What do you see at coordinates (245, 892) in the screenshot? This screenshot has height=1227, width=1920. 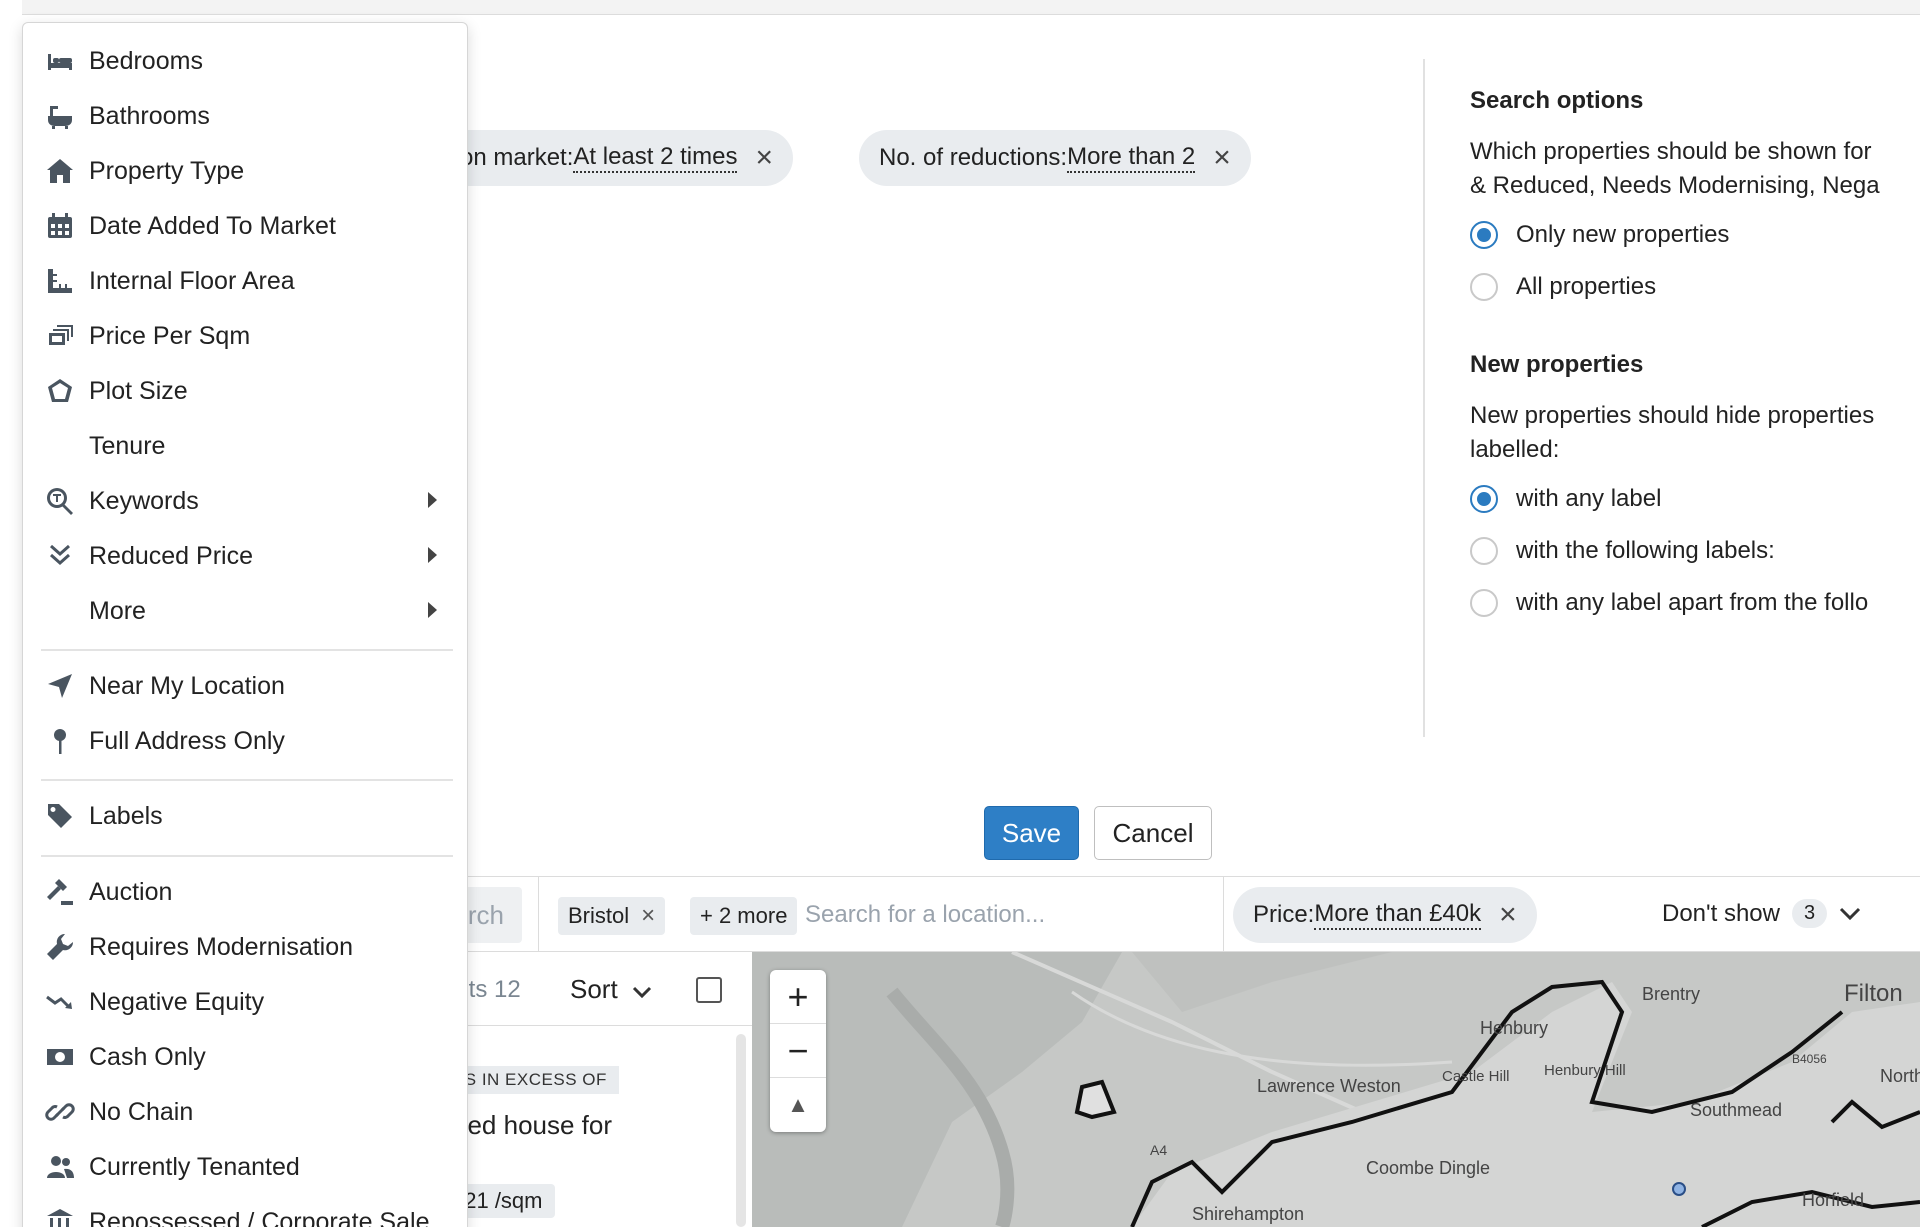 I see `menu-item-auction: Auction` at bounding box center [245, 892].